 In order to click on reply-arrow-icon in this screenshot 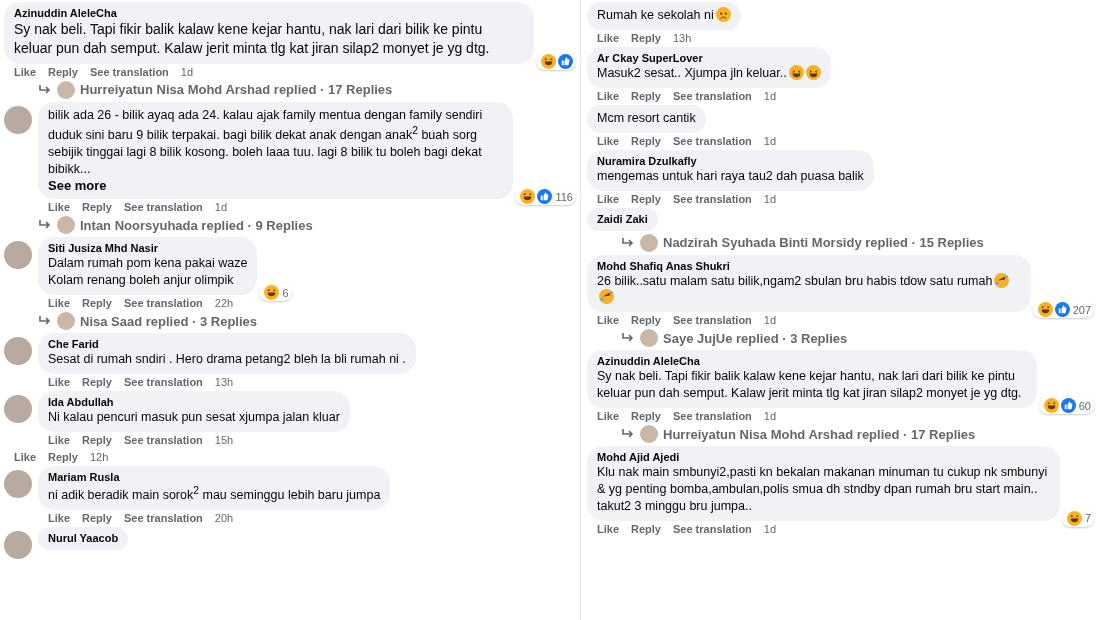, I will do `click(628, 242)`.